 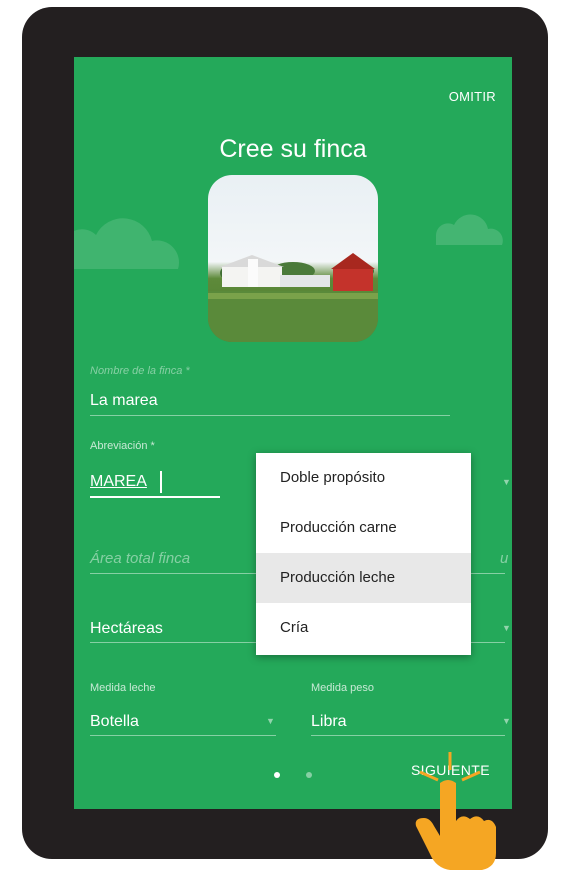 What do you see at coordinates (270, 415) in the screenshot?
I see `farm-name-underline` at bounding box center [270, 415].